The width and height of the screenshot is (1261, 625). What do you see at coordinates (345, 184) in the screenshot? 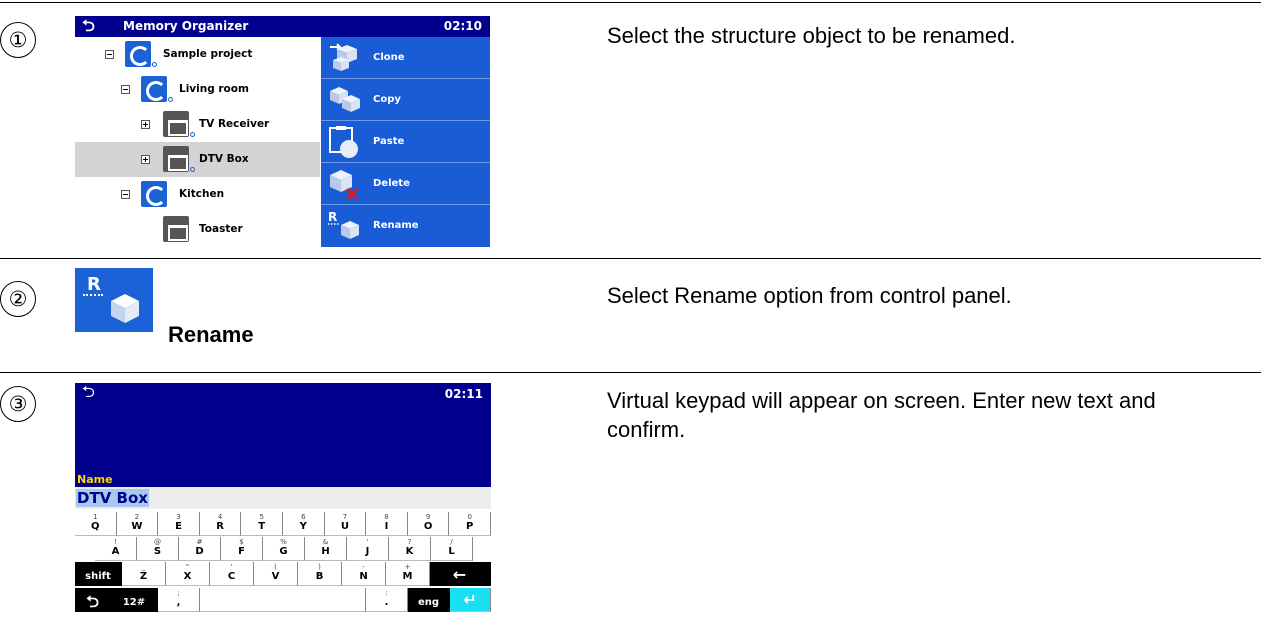
I see `delete-icon` at bounding box center [345, 184].